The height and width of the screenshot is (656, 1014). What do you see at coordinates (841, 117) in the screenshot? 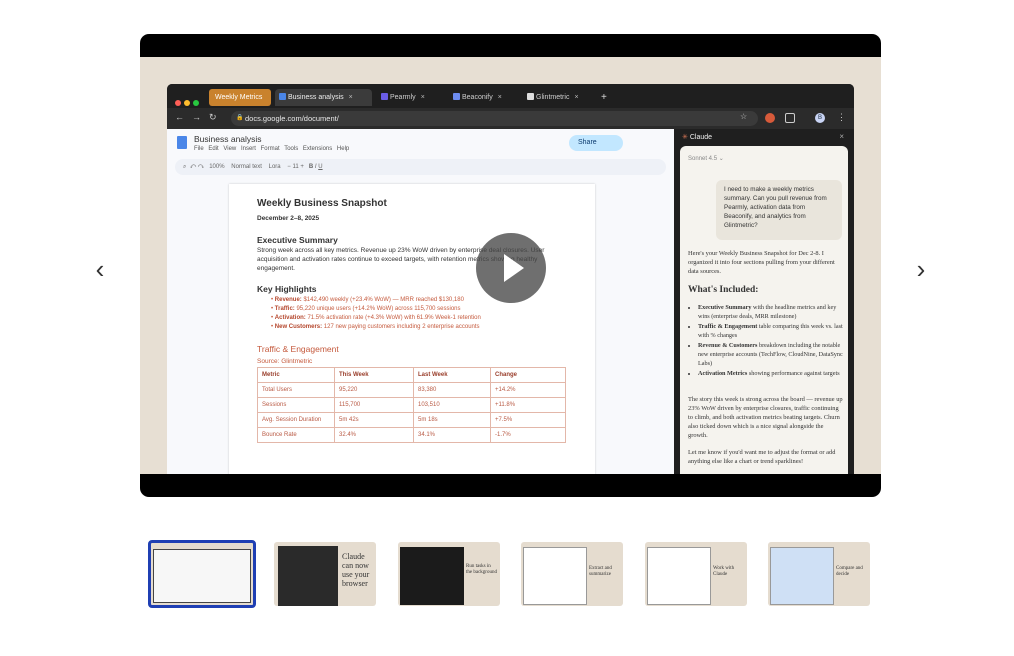
I see `more-menu-icon: ⋮` at bounding box center [841, 117].